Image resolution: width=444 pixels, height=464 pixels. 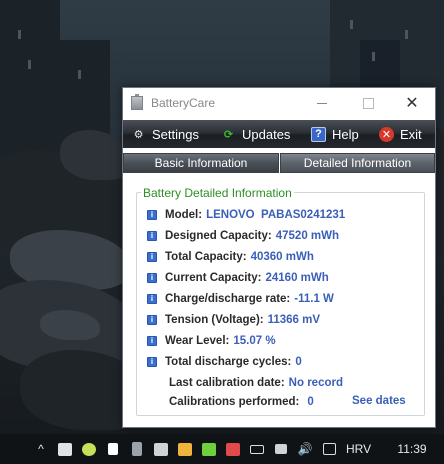 What do you see at coordinates (206, 257) in the screenshot?
I see `detail-label: Total Capacity:` at bounding box center [206, 257].